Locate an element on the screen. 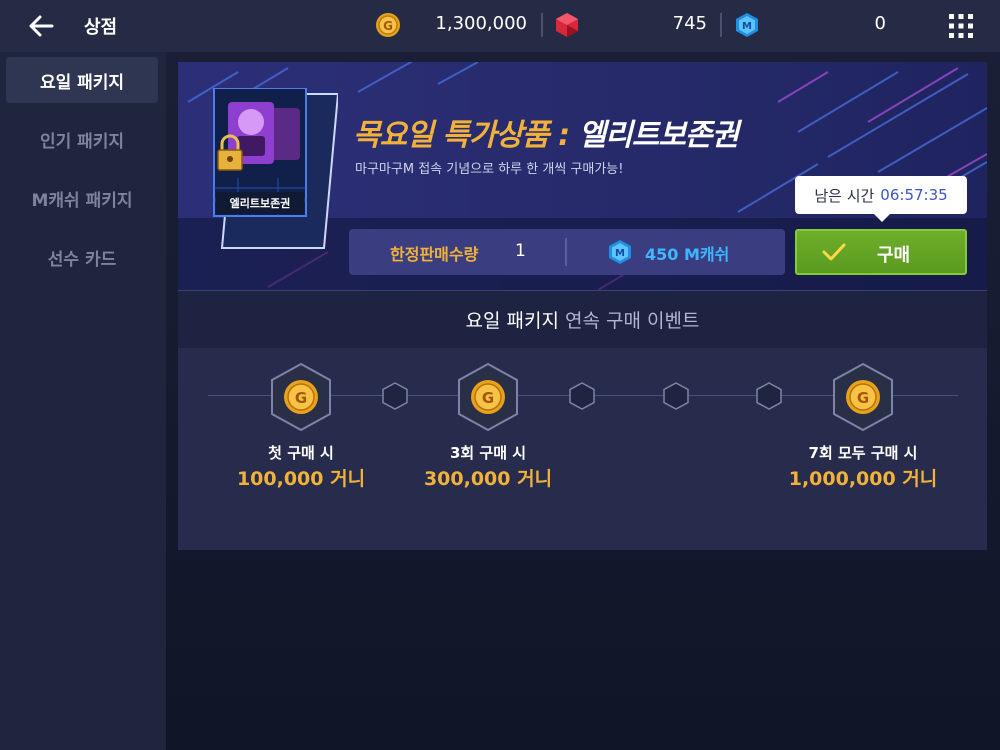  top-bar: 상점 G 1,300,000 745 M 0 is located at coordinates (500, 26).